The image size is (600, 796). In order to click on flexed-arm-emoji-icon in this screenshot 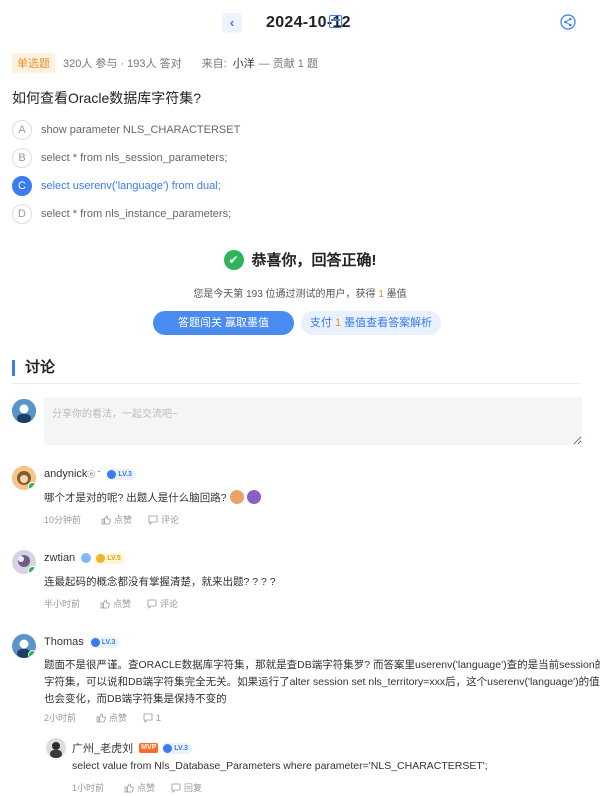, I will do `click(236, 497)`.